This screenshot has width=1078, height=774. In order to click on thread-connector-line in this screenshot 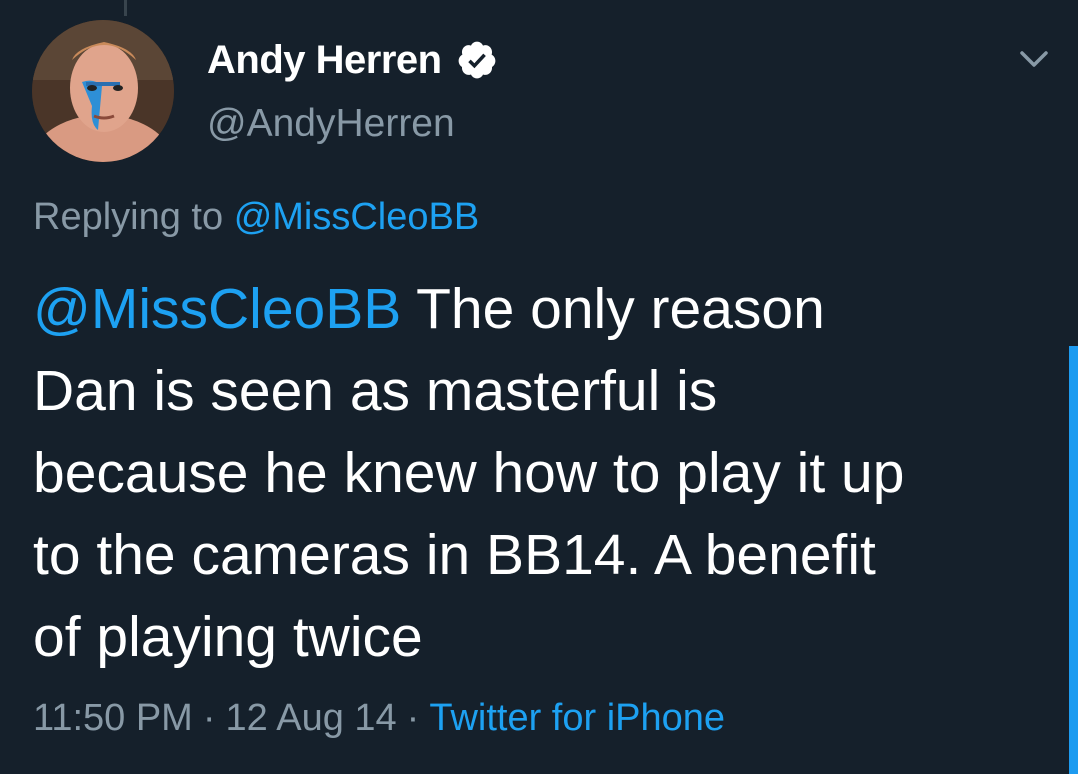, I will do `click(125, 8)`.